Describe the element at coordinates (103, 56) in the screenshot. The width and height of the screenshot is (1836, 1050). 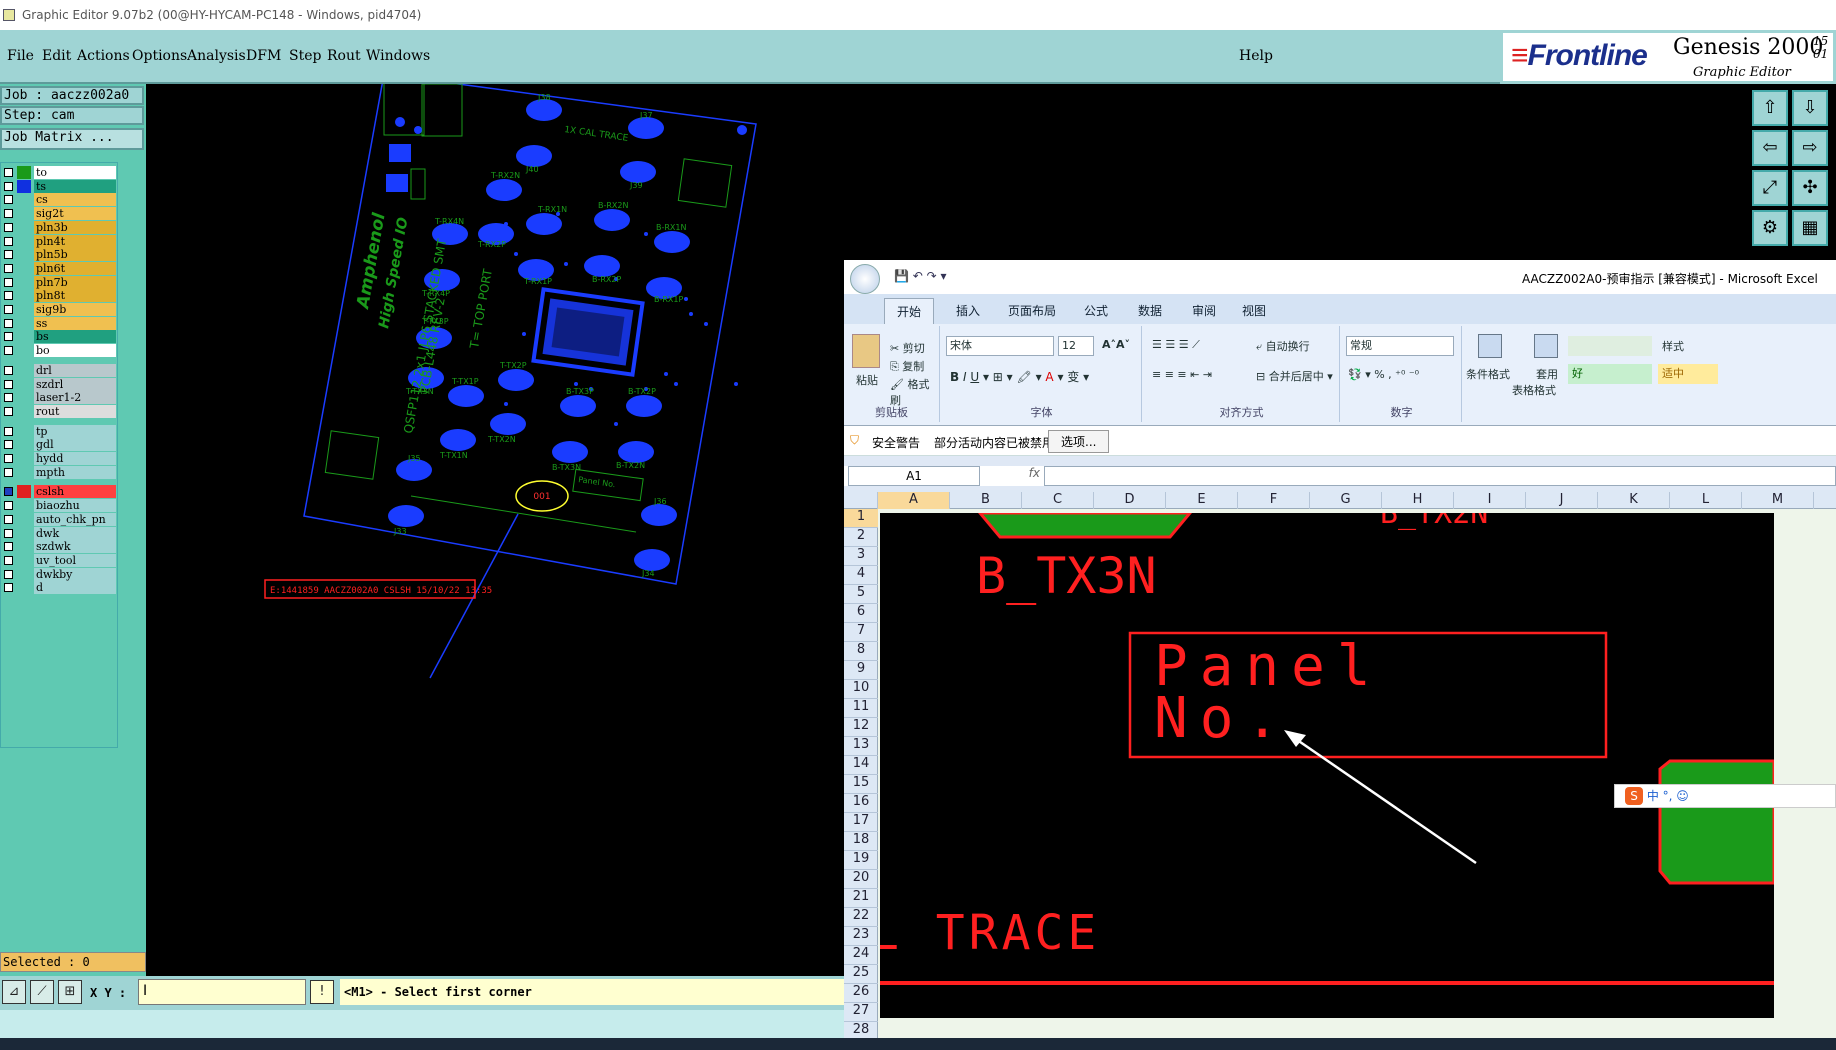
I see `menu-actions: Actions` at that location.